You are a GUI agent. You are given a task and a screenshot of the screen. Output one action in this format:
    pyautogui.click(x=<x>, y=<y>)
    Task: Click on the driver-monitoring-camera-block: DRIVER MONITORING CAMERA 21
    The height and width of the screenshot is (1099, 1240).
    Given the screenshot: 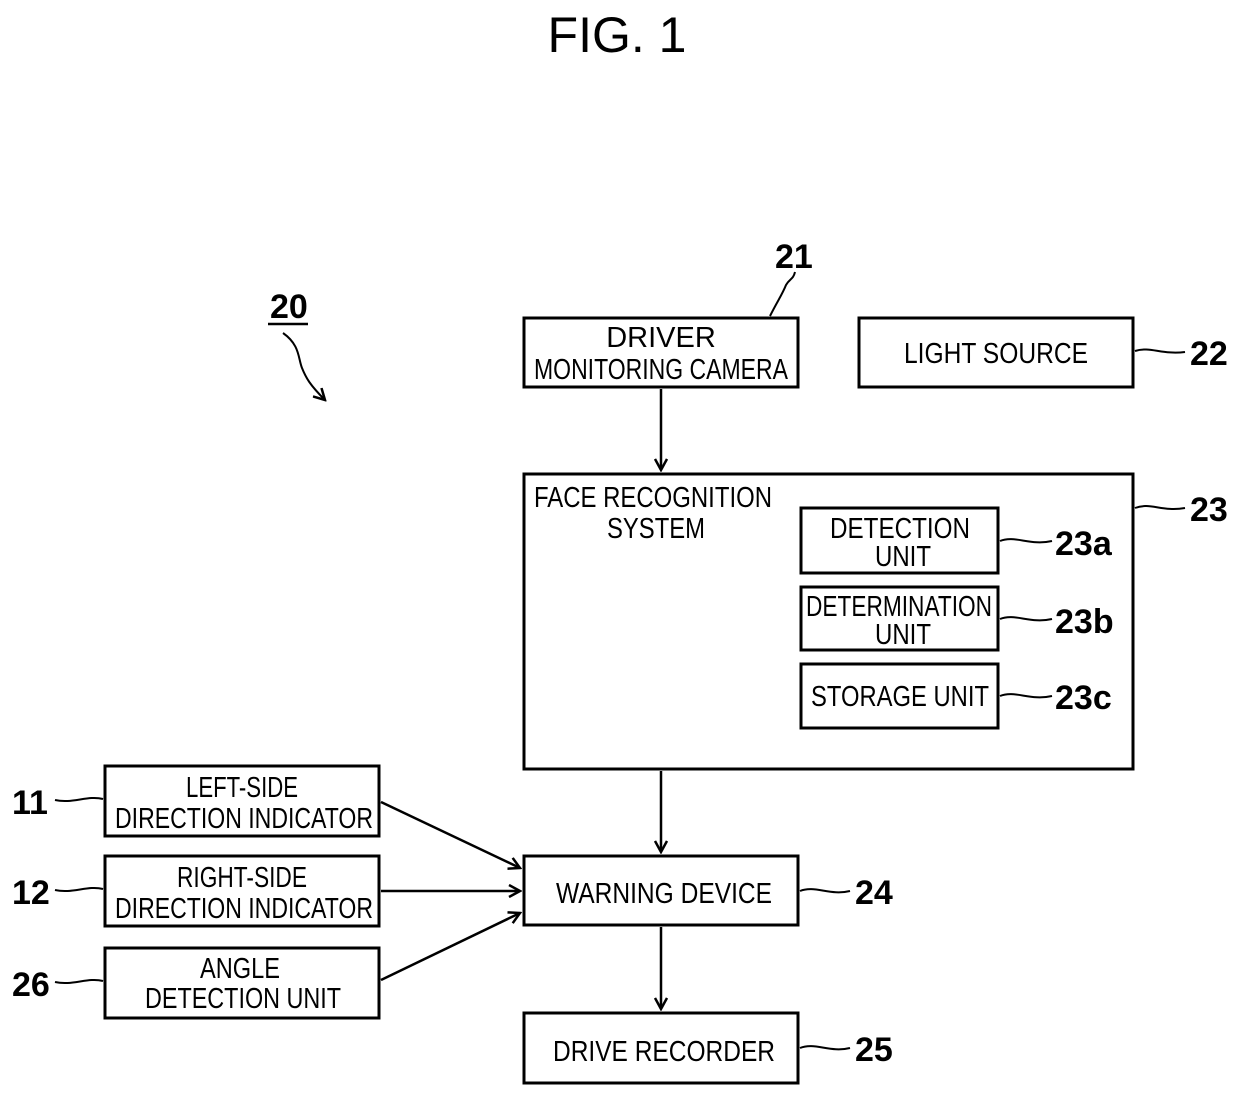 What is the action you would take?
    pyautogui.click(x=667, y=313)
    